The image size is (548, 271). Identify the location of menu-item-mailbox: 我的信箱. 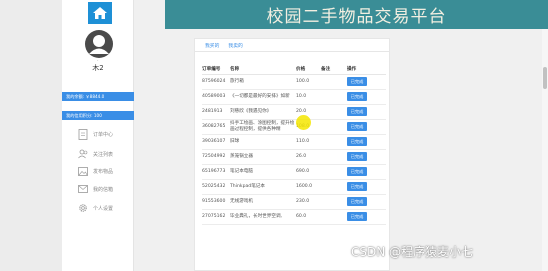
(106, 189).